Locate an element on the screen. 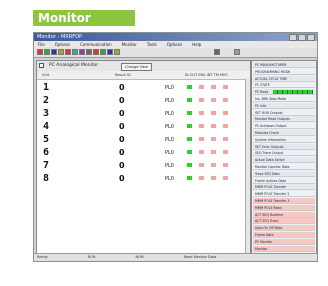 The image size is (328, 286). sidebar-item: Monitor Read Outputs is located at coordinates (284, 119).